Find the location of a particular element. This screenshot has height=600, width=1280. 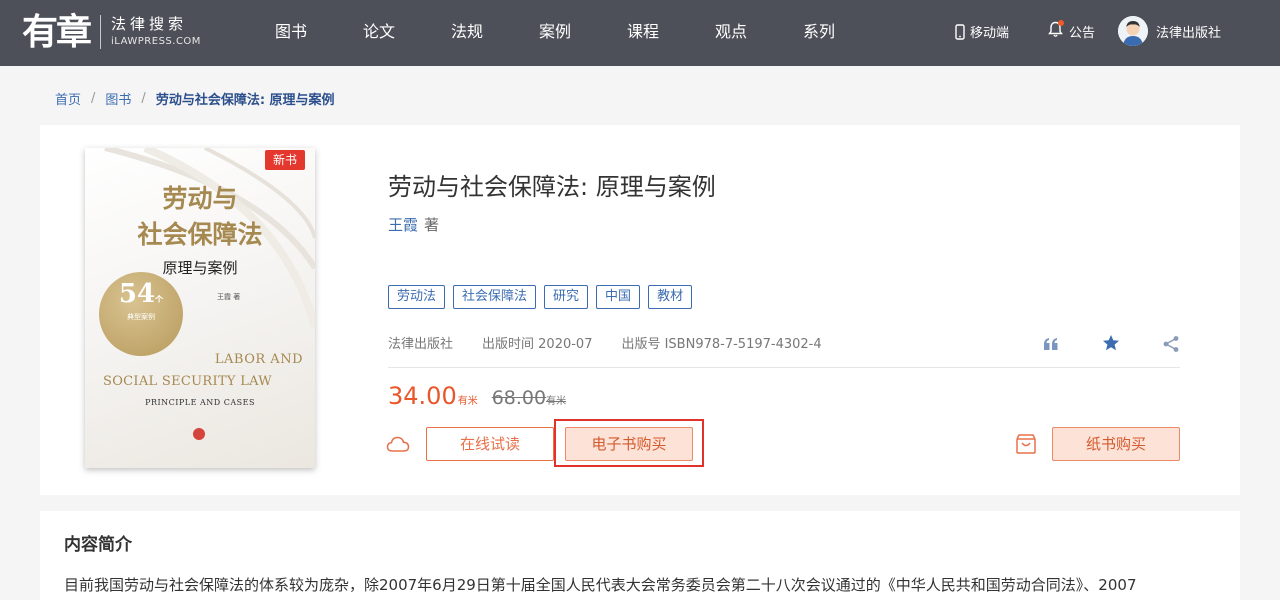

cover-title-line2: 社会保障法 is located at coordinates (200, 234).